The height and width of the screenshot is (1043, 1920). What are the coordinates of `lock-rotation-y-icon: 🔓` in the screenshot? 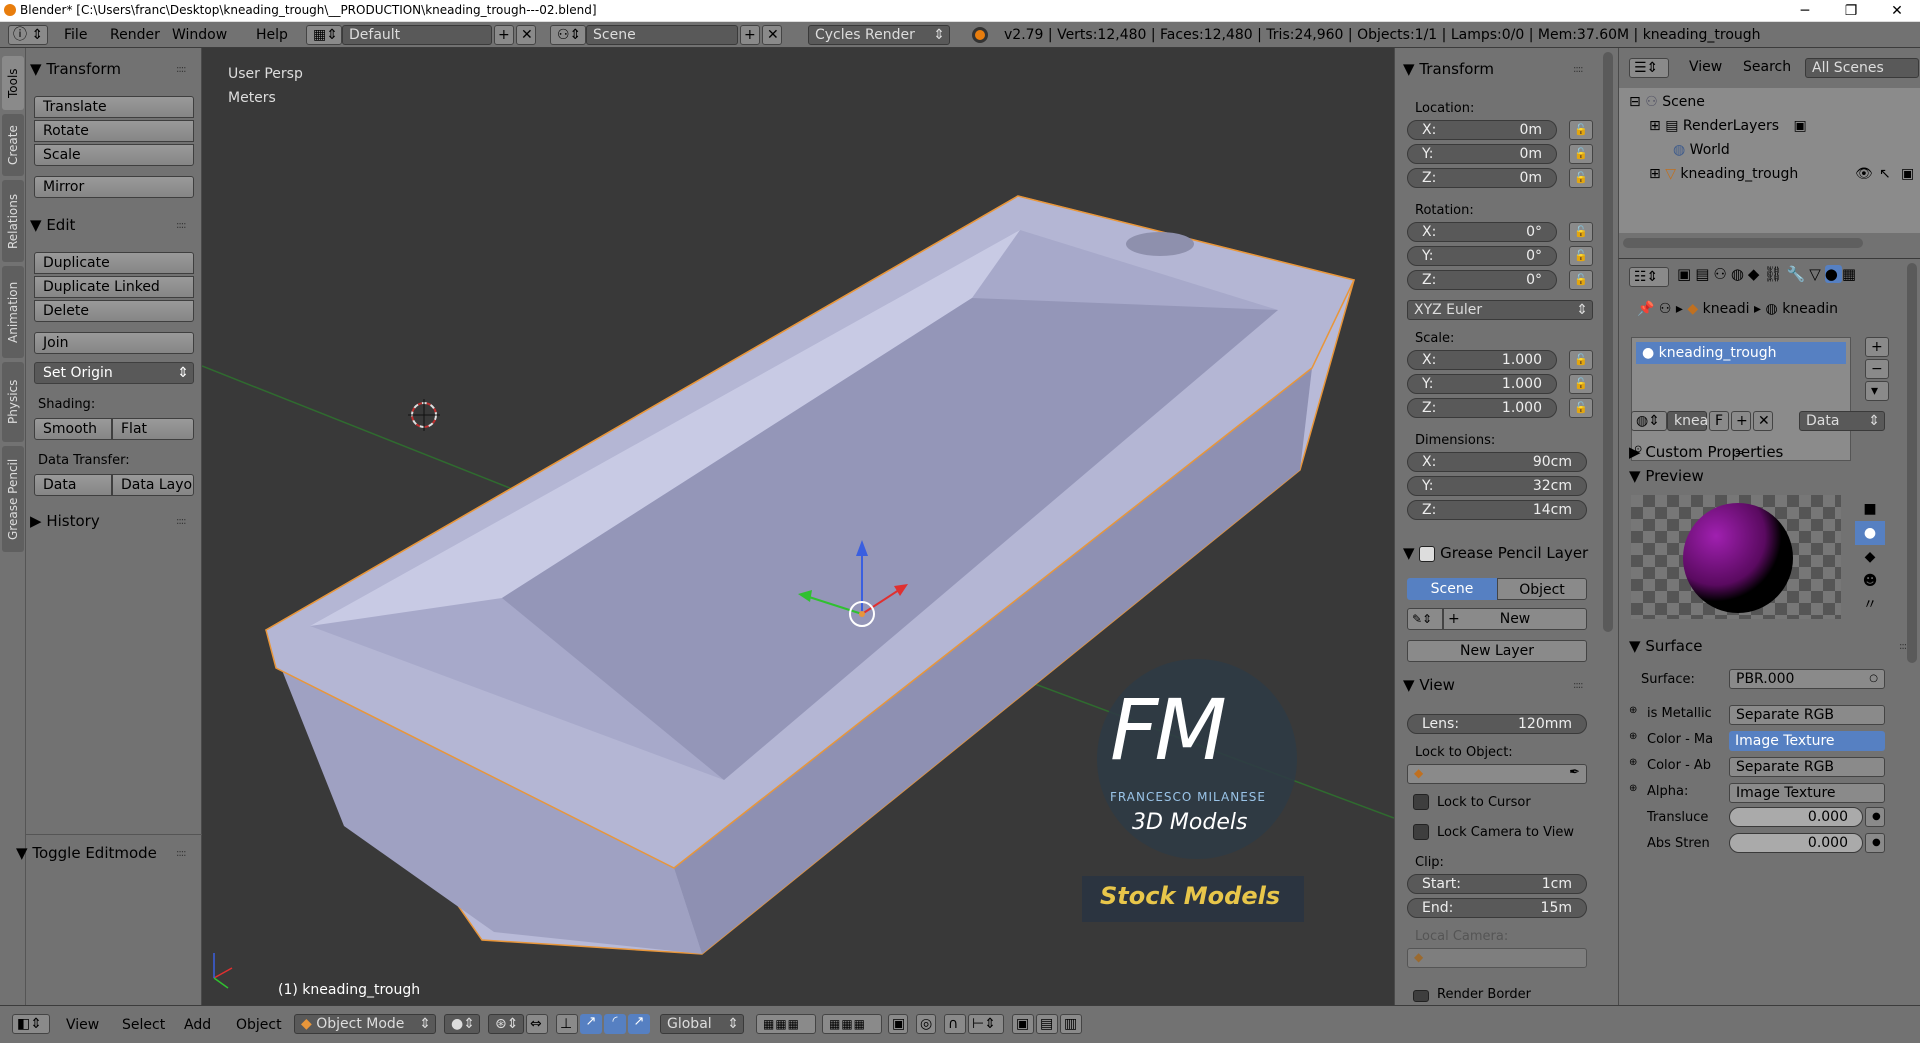 It's located at (1581, 256).